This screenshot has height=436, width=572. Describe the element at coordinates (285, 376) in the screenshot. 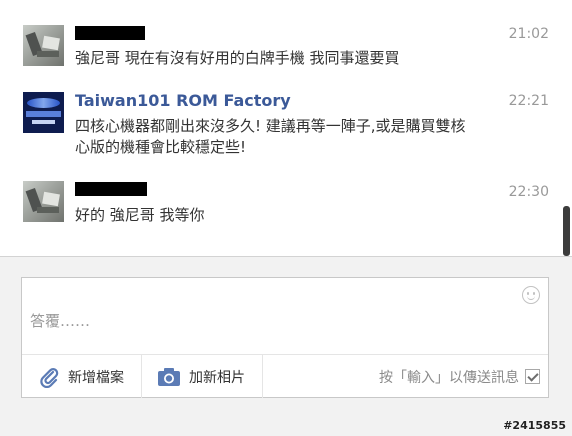

I see `composer-toolbar: 新增檔案 加新相片 按「輸入」以傳送訊息` at that location.